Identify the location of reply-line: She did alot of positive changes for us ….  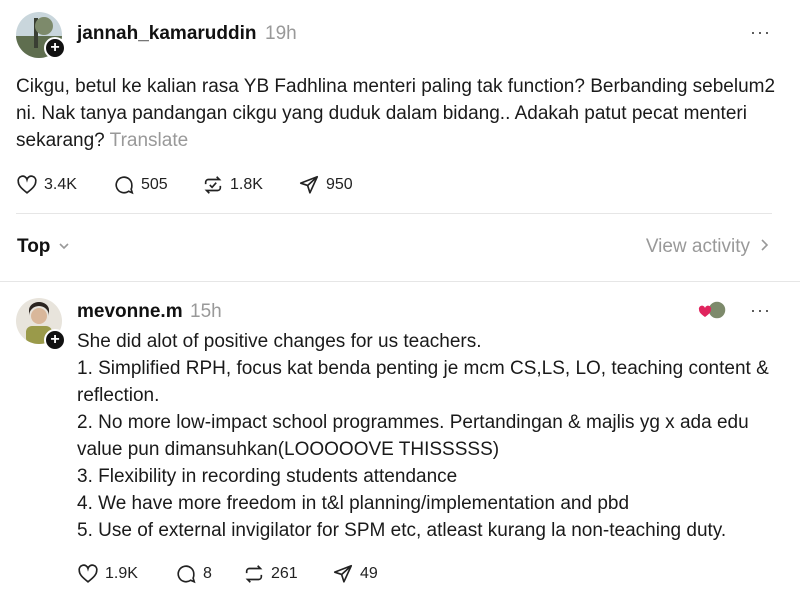
(279, 341).